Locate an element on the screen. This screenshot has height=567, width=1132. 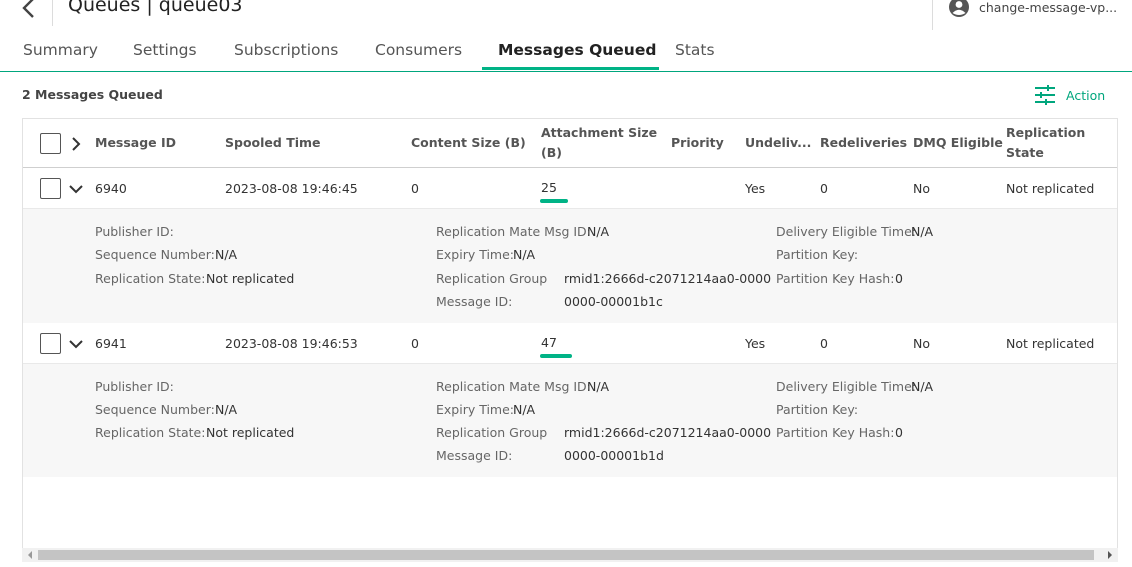
messages-count: 2 Messages Queued is located at coordinates (92, 94).